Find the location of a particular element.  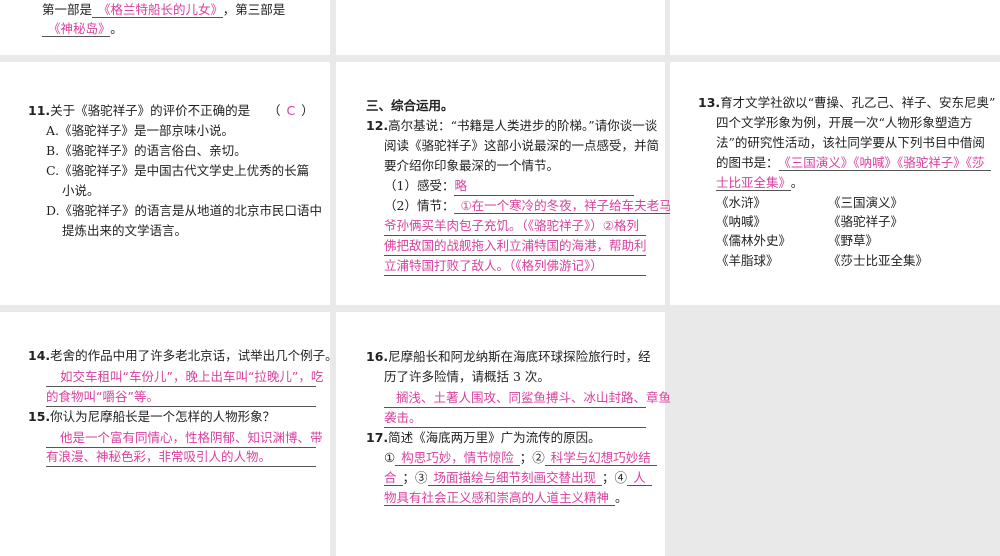

q13-answer-cont: 士比亚全集》。 is located at coordinates (759, 183).